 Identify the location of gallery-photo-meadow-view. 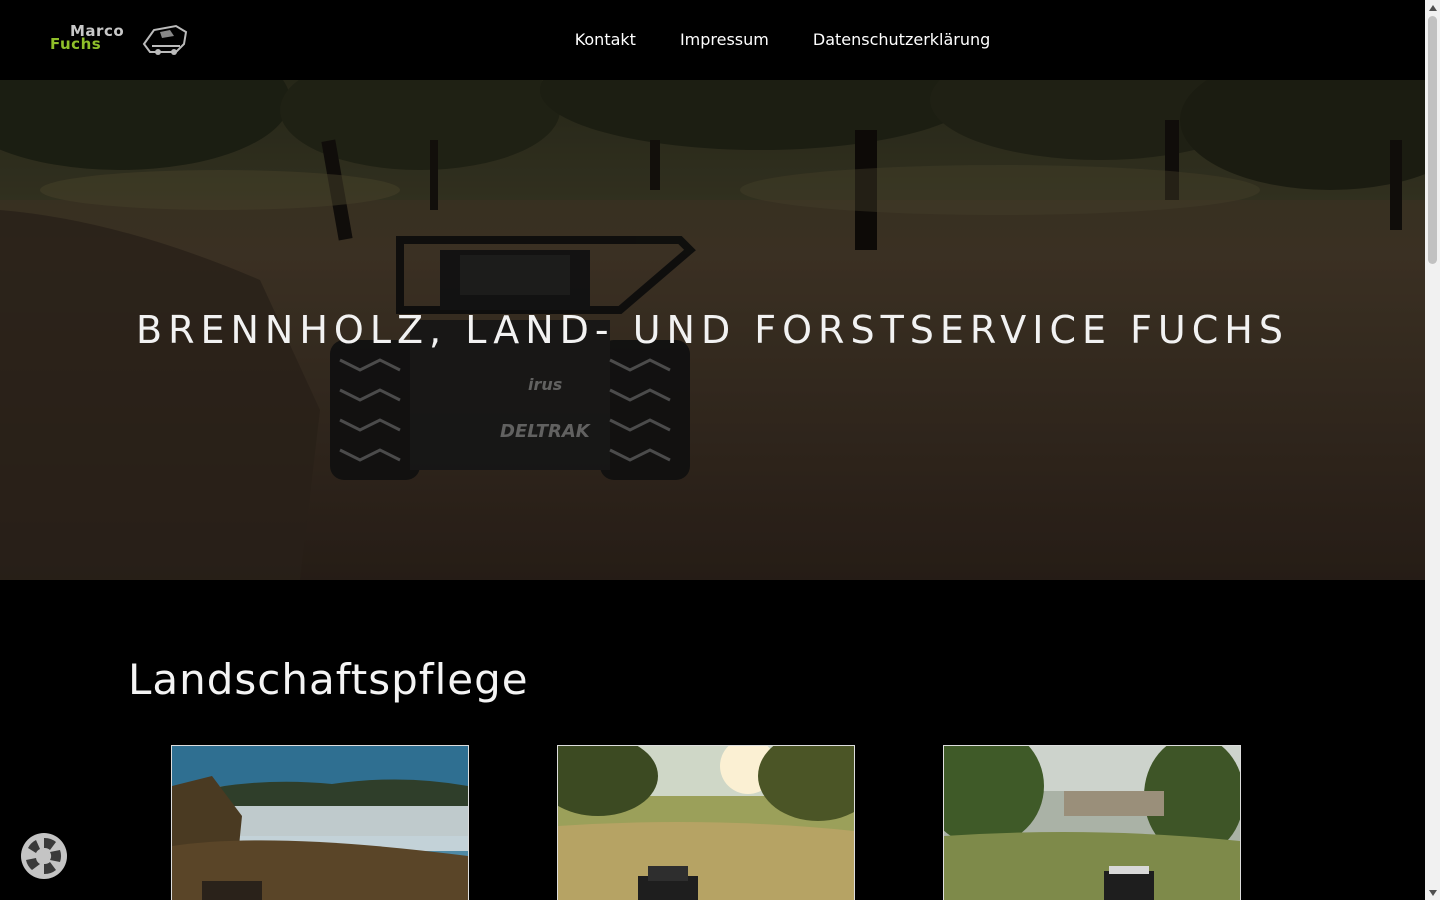
(1092, 823).